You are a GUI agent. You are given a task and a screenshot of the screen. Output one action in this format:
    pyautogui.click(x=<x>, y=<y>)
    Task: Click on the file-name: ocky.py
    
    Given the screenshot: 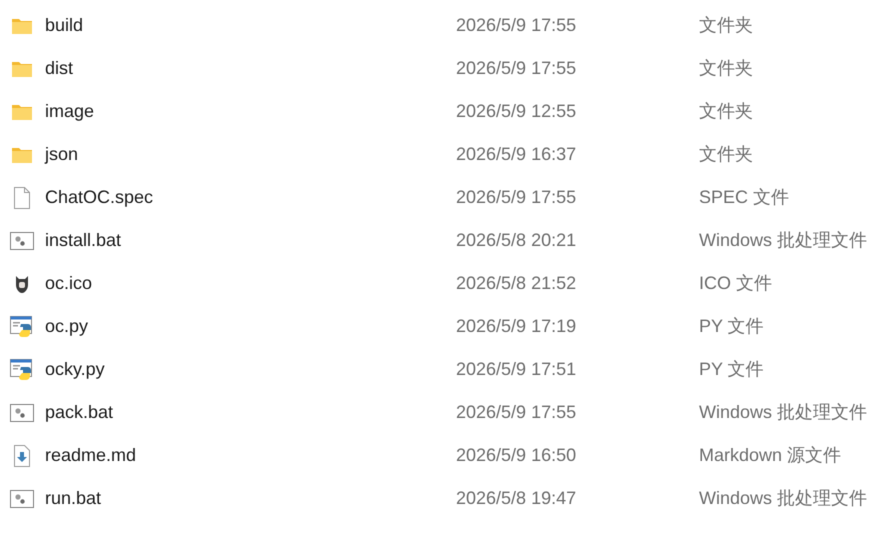 What is the action you would take?
    pyautogui.click(x=250, y=369)
    